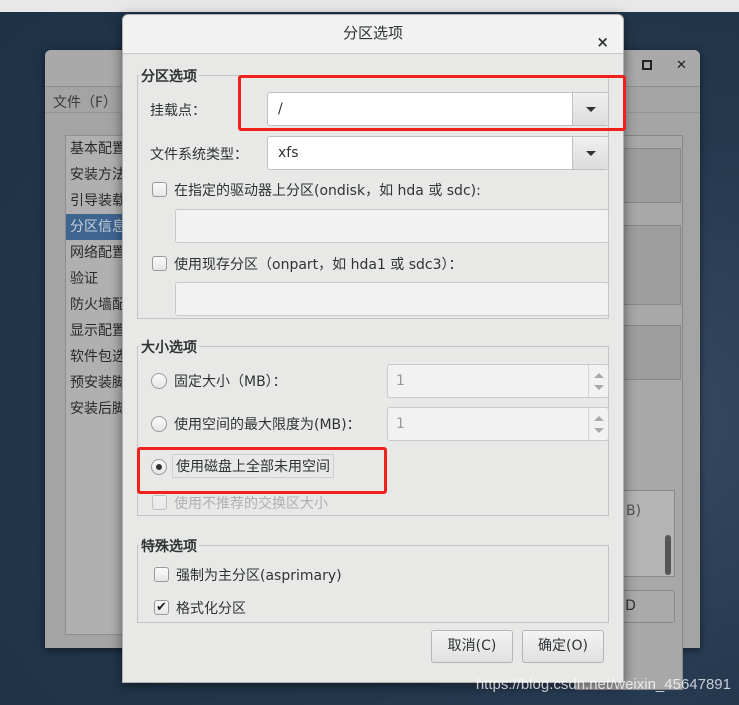 This screenshot has width=739, height=705. I want to click on dialog-title: 分区选项, so click(372, 33).